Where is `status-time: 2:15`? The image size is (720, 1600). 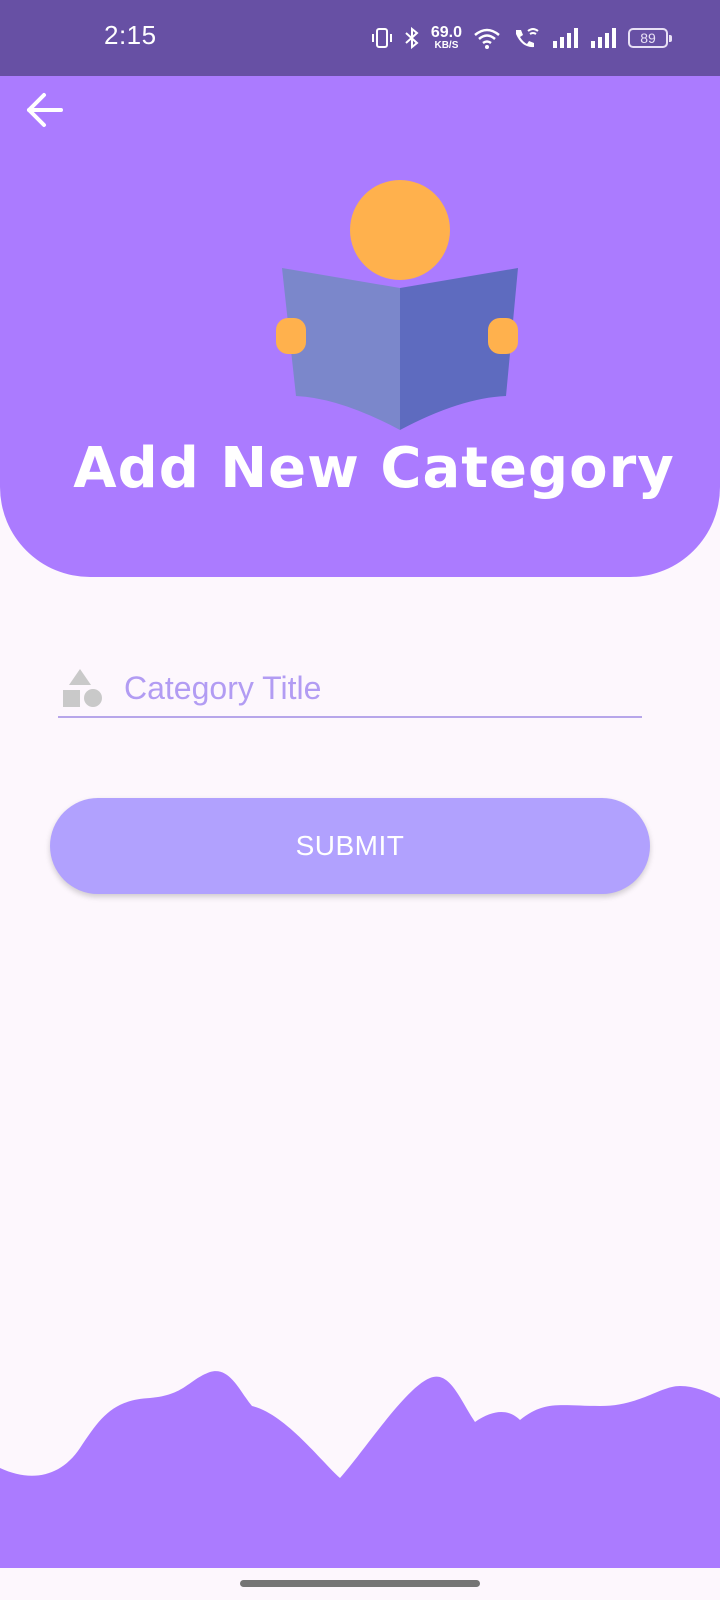
status-time: 2:15 is located at coordinates (130, 35).